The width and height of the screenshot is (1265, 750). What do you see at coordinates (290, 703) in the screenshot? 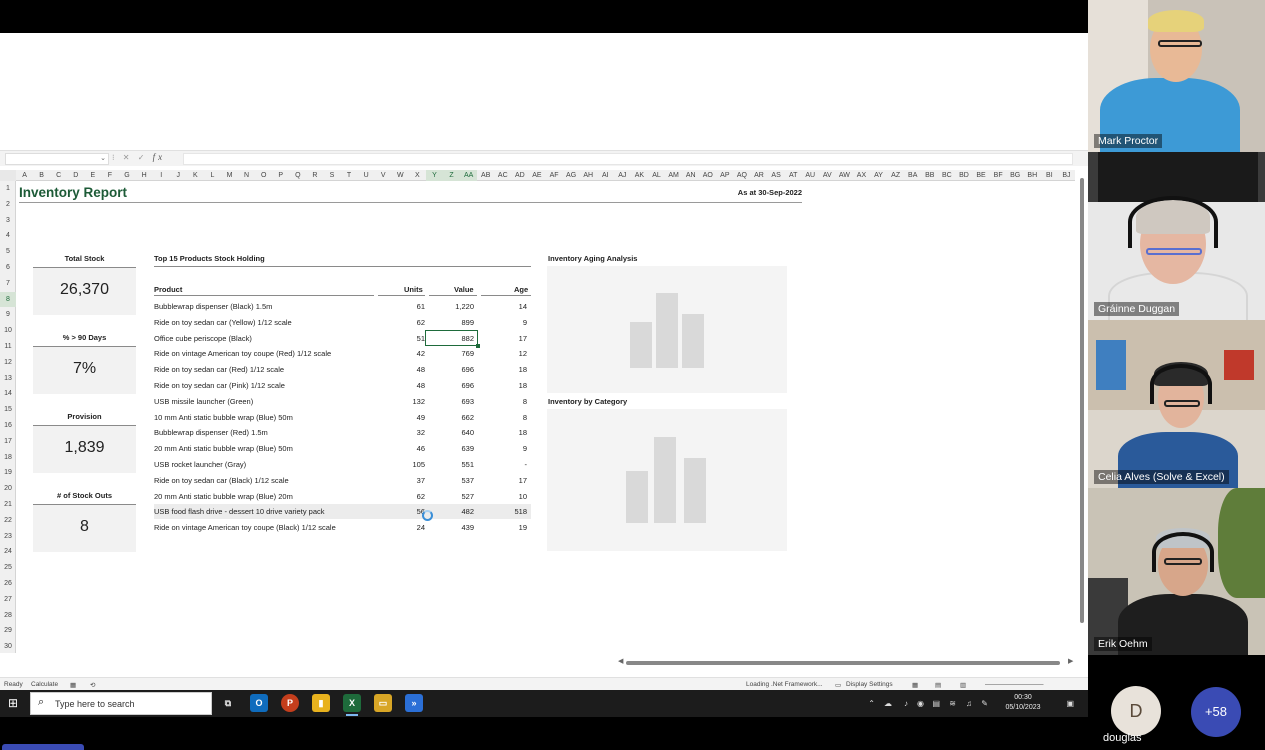
I see `powerpoint-icon: P` at bounding box center [290, 703].